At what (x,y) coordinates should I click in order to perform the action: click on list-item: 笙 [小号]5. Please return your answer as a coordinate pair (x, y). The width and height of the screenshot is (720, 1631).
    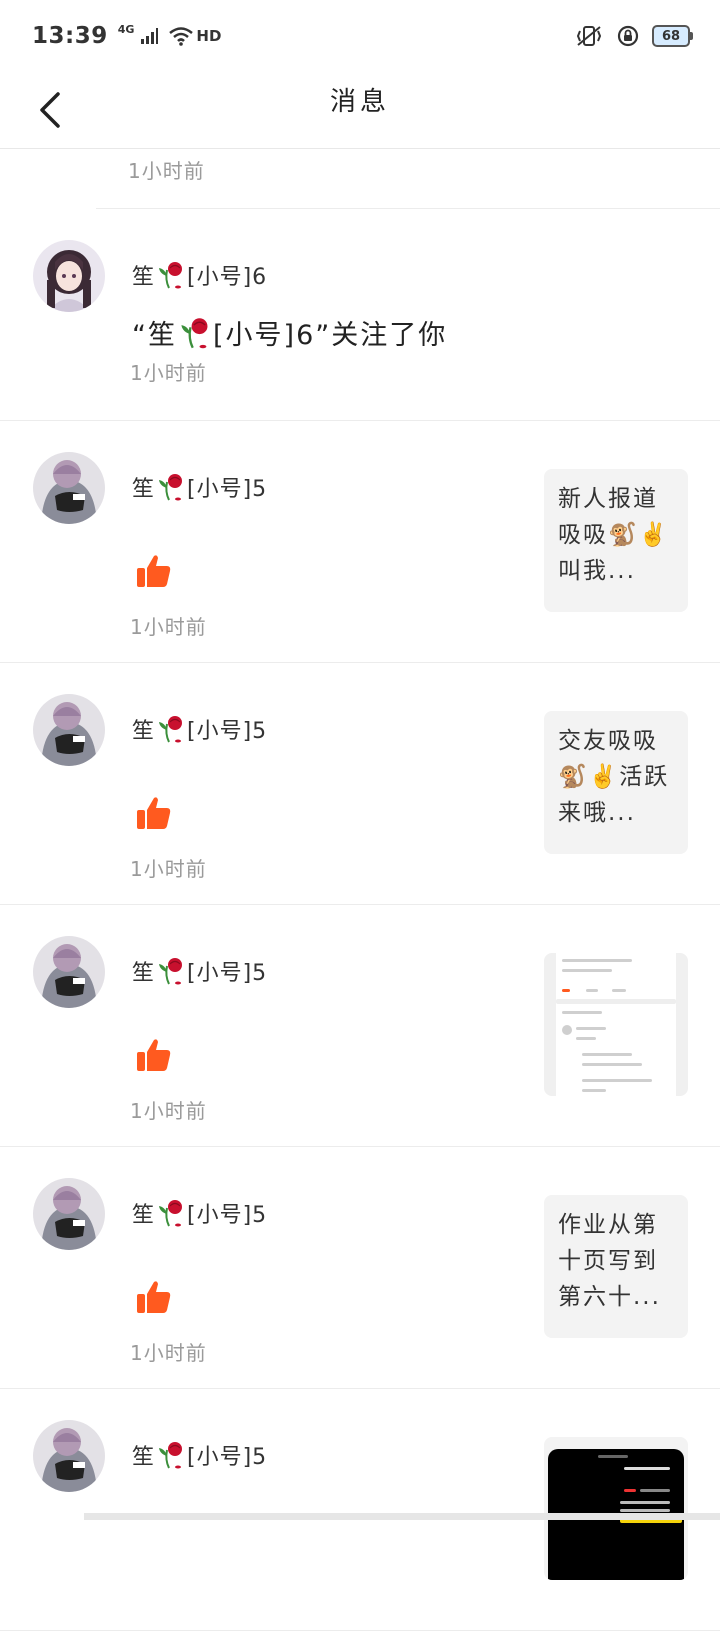
    Looking at the image, I should click on (360, 1510).